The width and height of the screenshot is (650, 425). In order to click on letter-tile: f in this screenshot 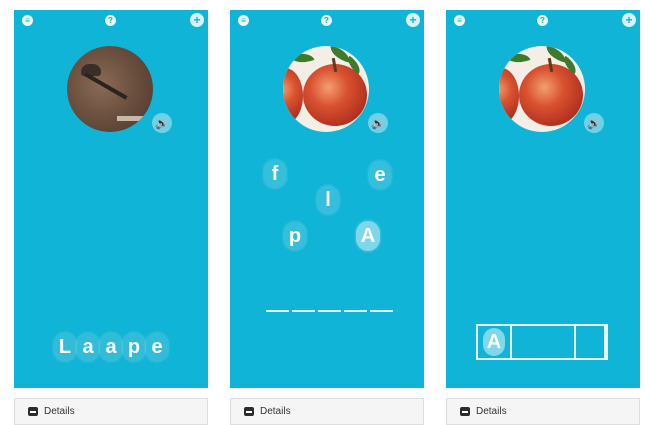, I will do `click(275, 174)`.